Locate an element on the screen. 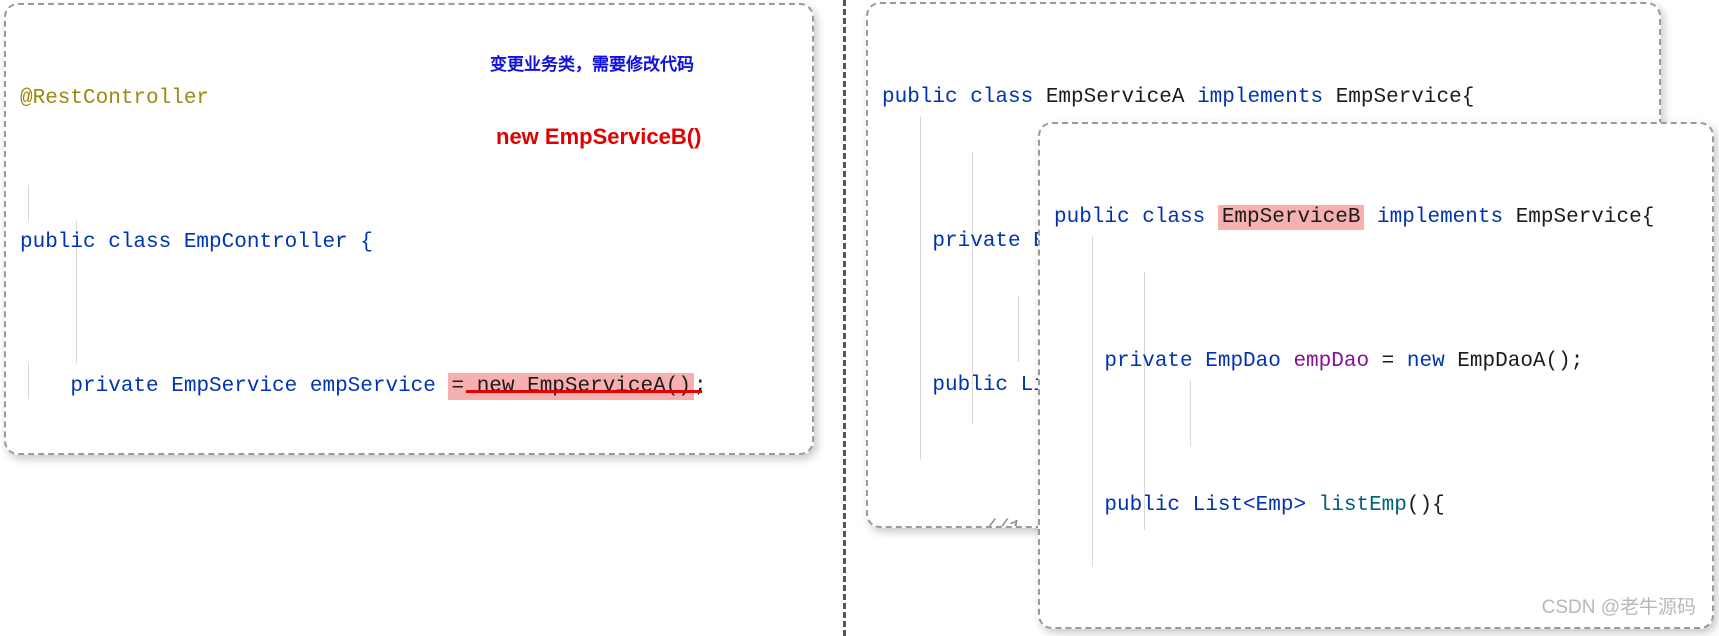 Image resolution: width=1719 pixels, height=636 pixels. constructor-call: EmpDaoA(); is located at coordinates (1514, 361).